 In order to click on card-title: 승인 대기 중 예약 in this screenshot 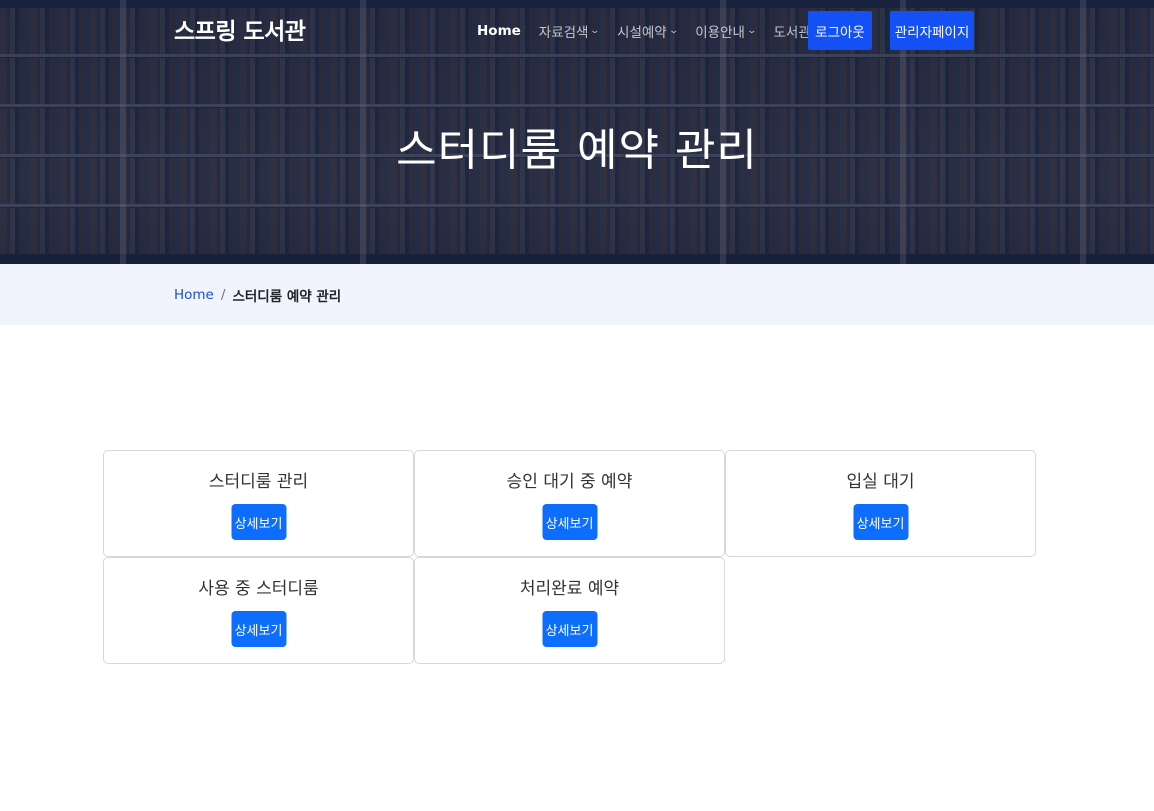, I will do `click(569, 482)`.